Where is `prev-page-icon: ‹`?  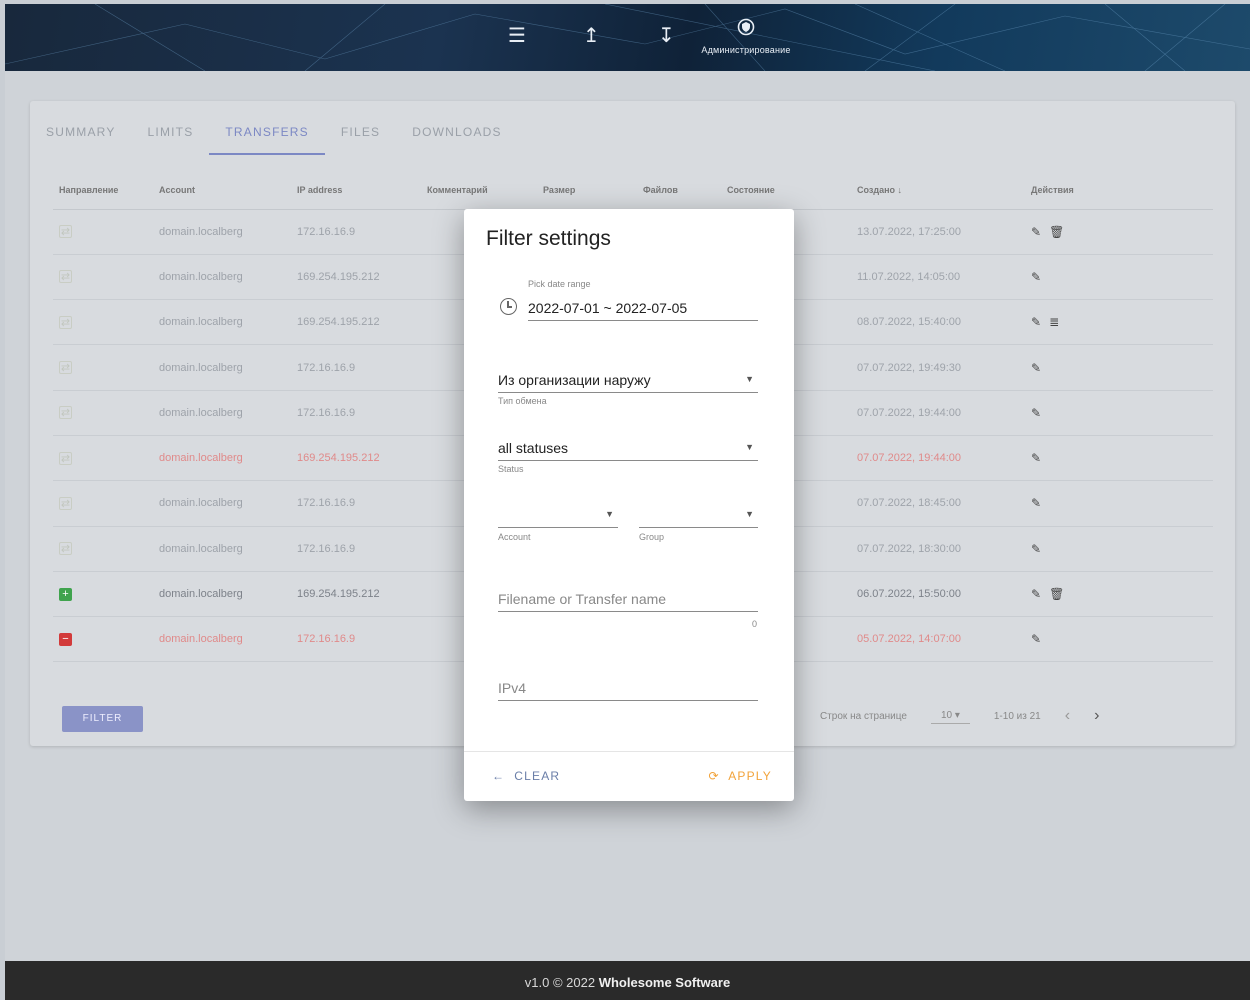
prev-page-icon: ‹ is located at coordinates (1067, 716).